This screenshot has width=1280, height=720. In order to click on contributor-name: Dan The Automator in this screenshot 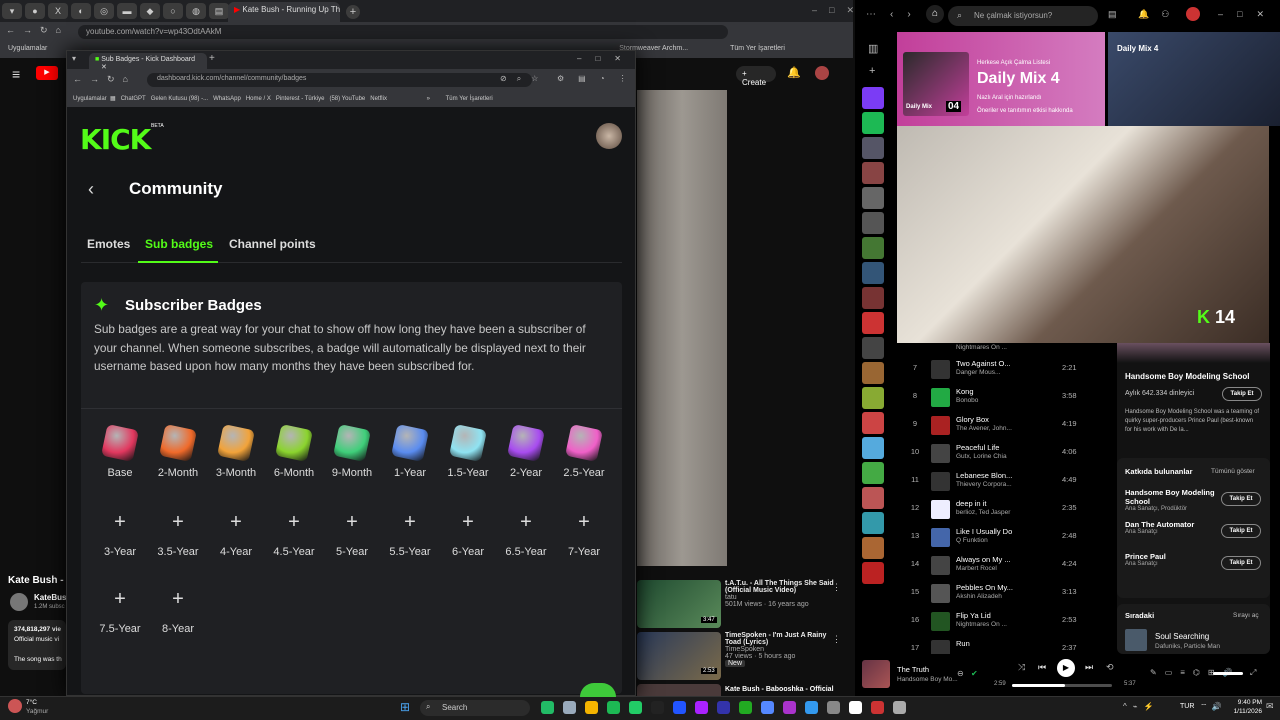, I will do `click(1170, 524)`.